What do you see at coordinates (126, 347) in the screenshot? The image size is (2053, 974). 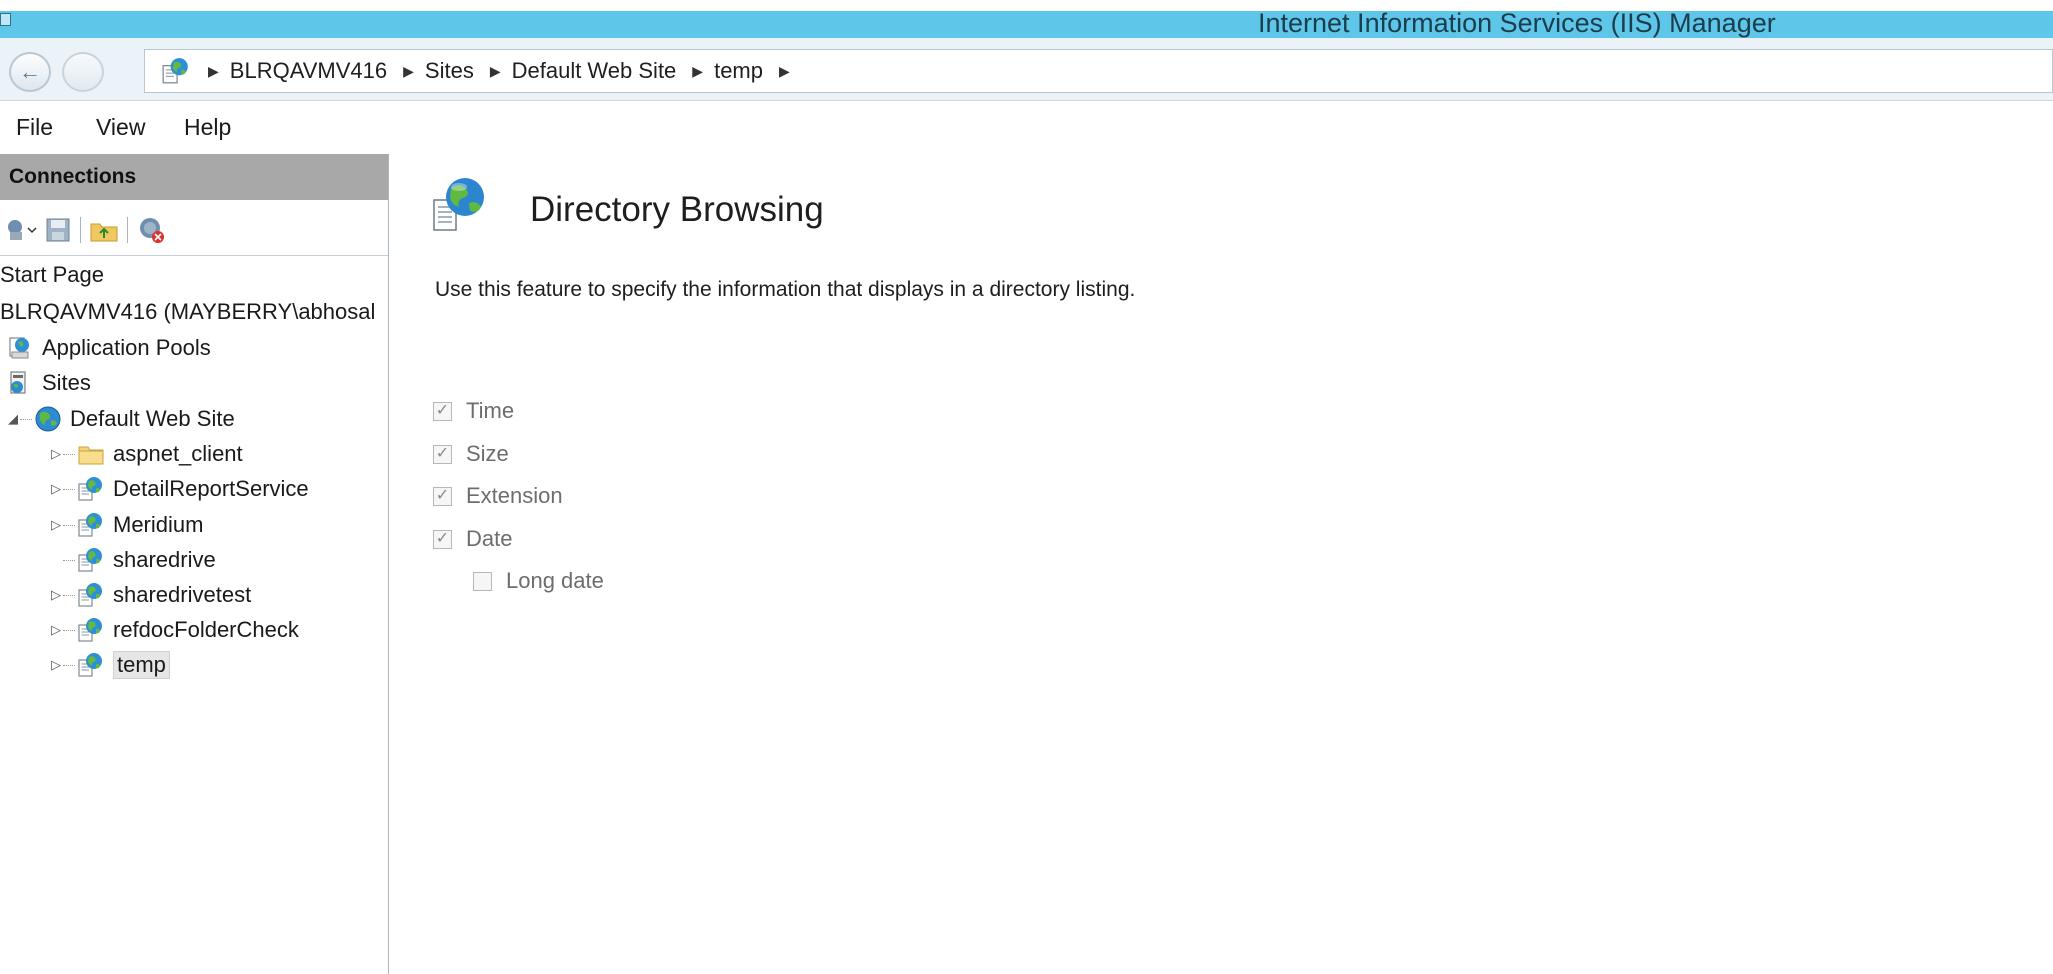 I see `tree-item-label: Application Pools` at bounding box center [126, 347].